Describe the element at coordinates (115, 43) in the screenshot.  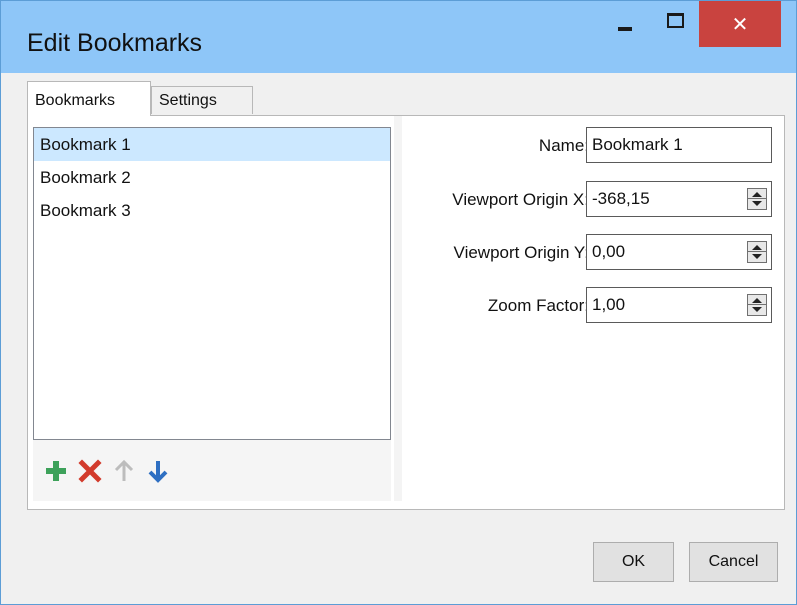
I see `window-title: Edit Bookmarks` at that location.